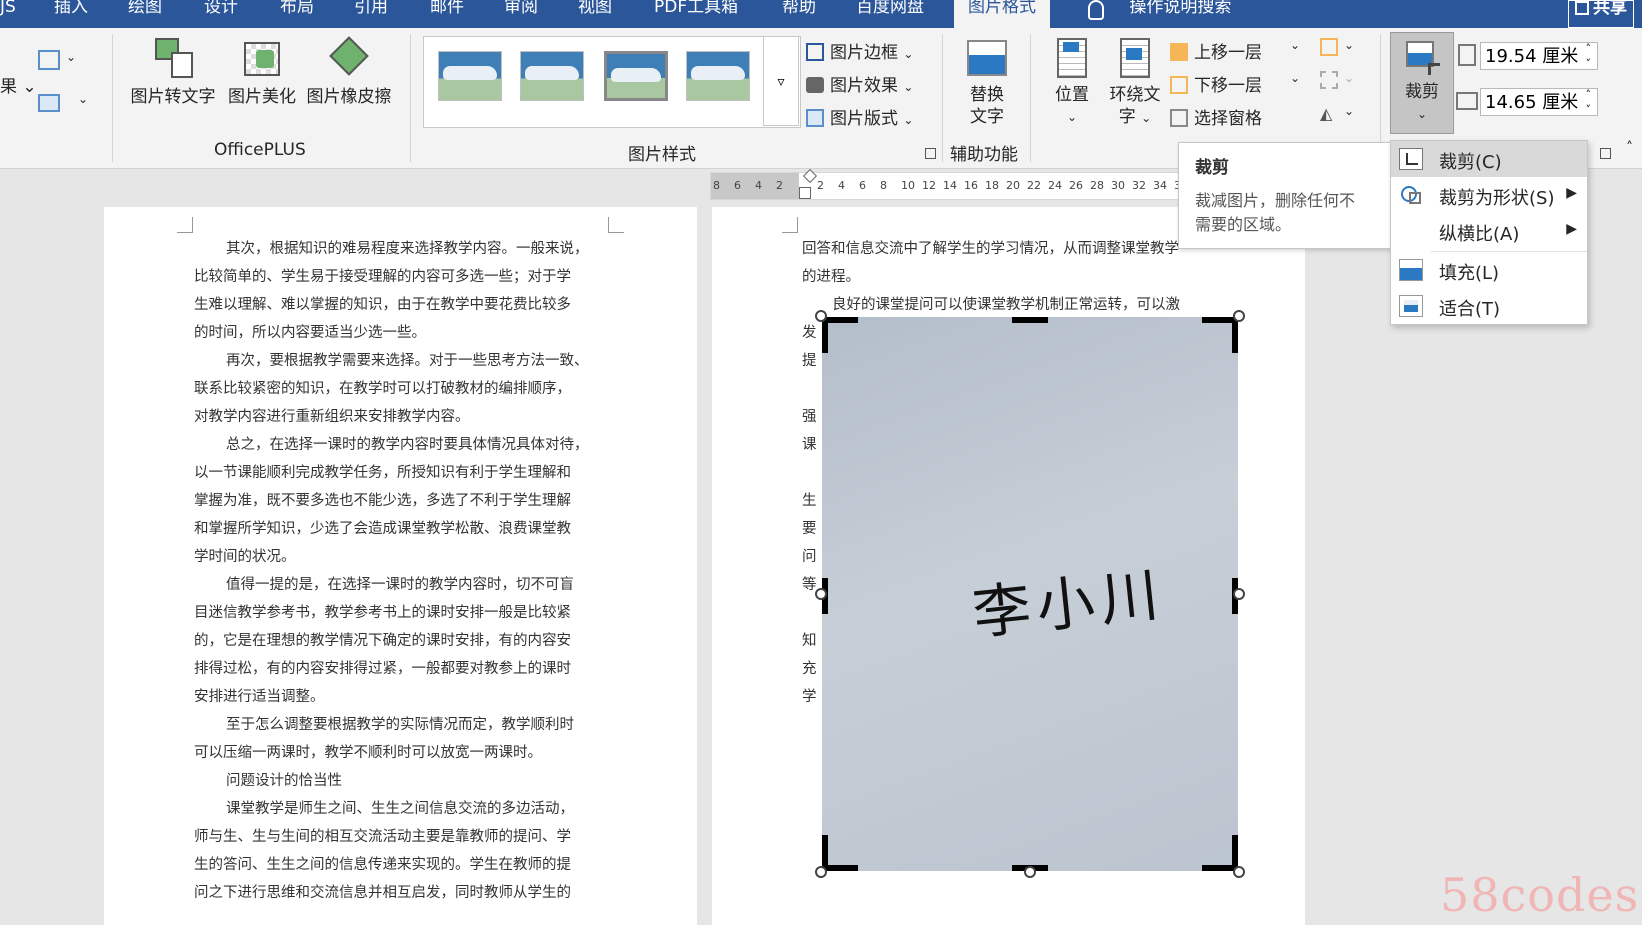 This screenshot has width=1642, height=925. Describe the element at coordinates (1329, 47) in the screenshot. I see `align-icon` at that location.